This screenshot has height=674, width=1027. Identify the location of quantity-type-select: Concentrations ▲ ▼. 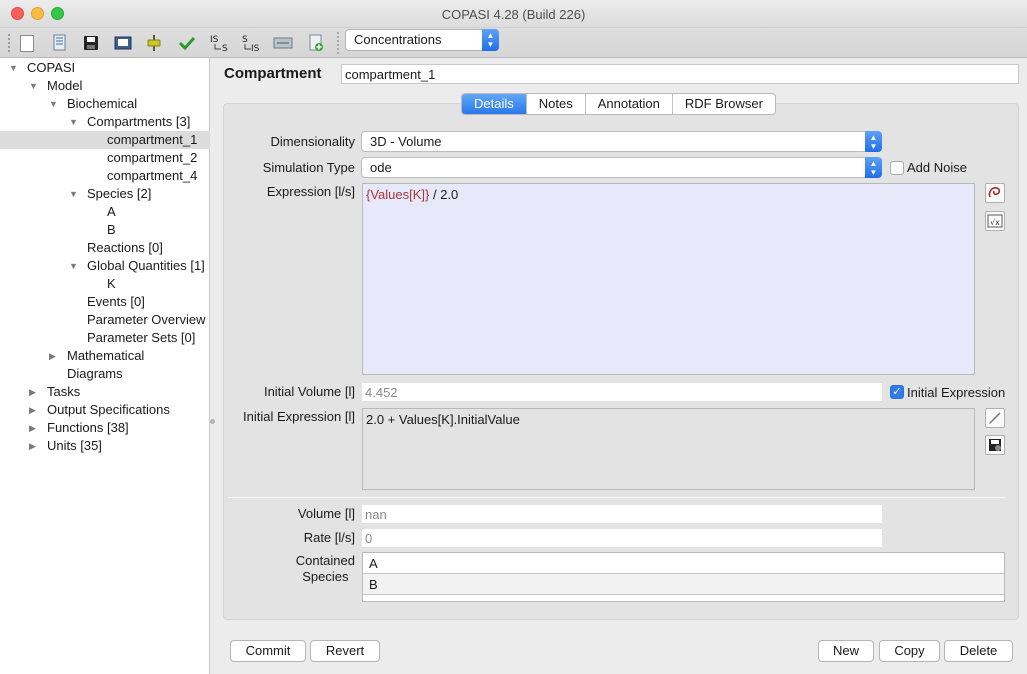
(422, 40).